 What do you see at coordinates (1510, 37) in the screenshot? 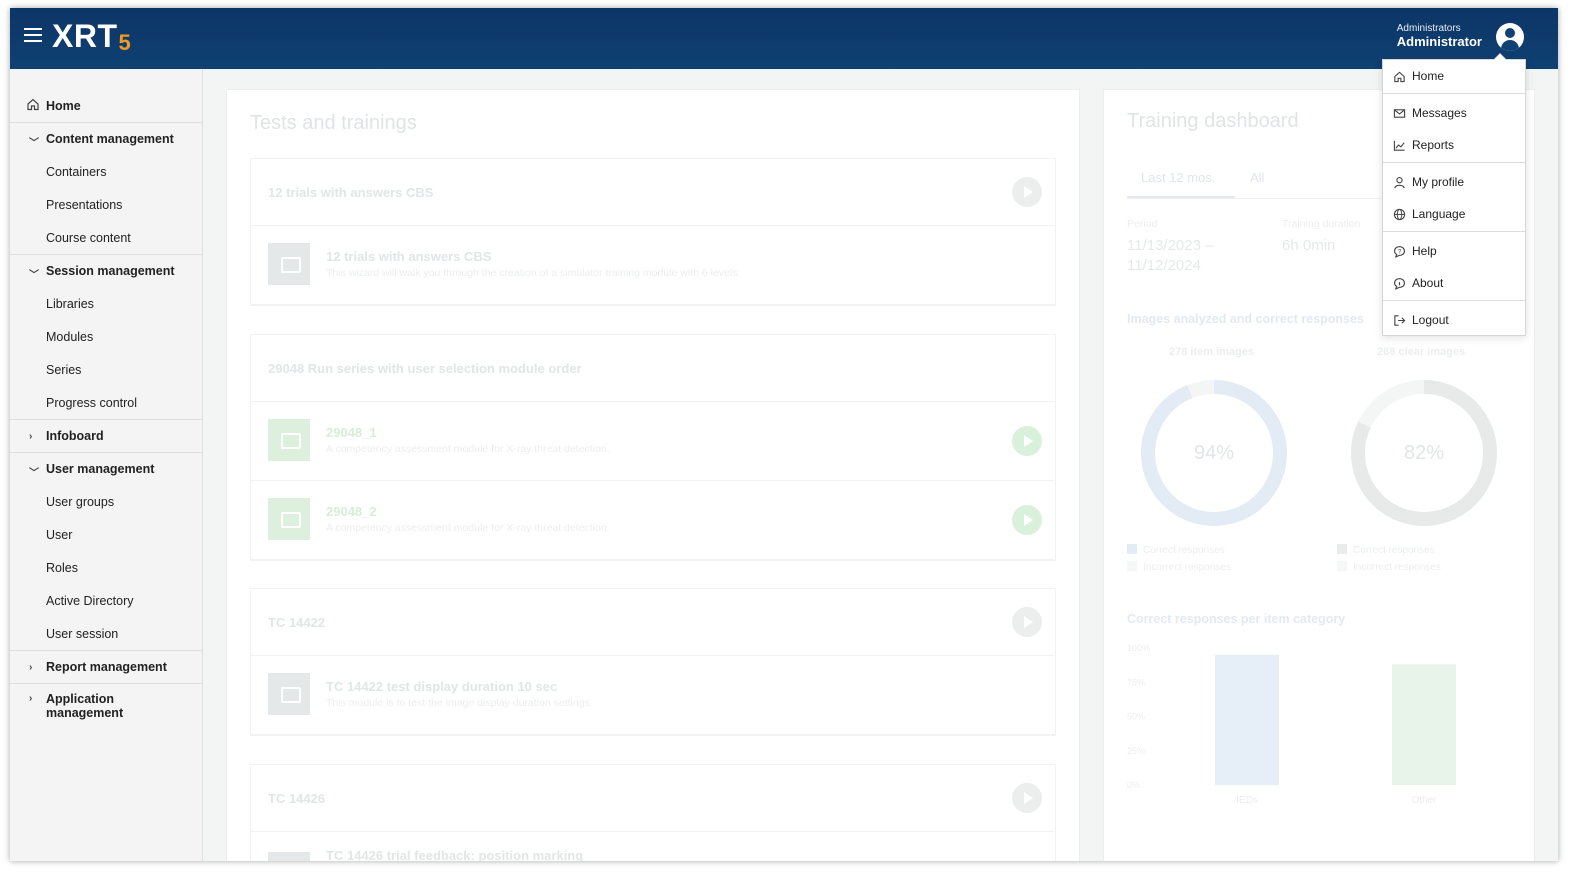
I see `avatar` at bounding box center [1510, 37].